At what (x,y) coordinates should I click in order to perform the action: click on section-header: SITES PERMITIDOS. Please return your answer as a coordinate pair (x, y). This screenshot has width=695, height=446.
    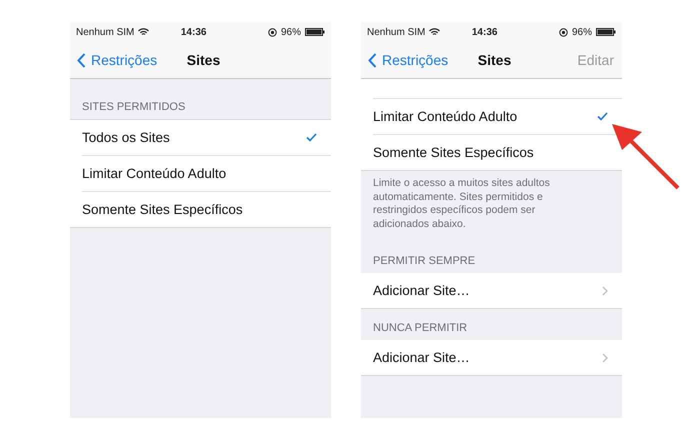
    Looking at the image, I should click on (133, 108).